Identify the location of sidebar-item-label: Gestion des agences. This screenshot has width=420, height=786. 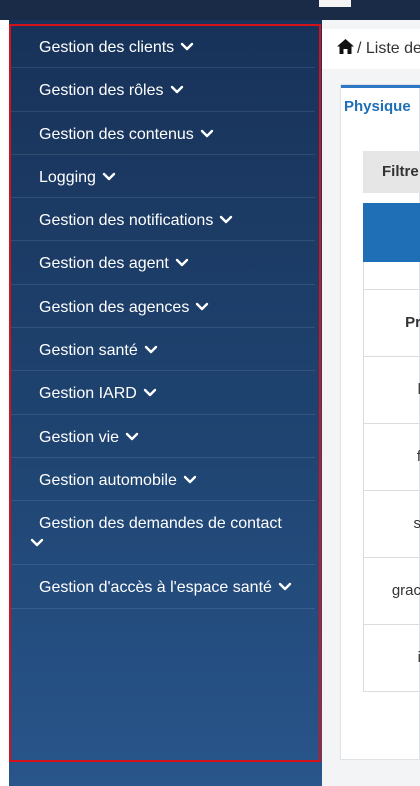
(114, 307).